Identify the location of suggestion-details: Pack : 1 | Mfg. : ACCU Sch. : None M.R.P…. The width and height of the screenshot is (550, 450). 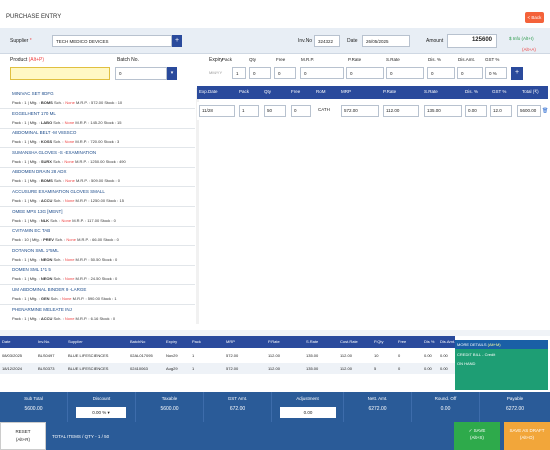
(64, 318).